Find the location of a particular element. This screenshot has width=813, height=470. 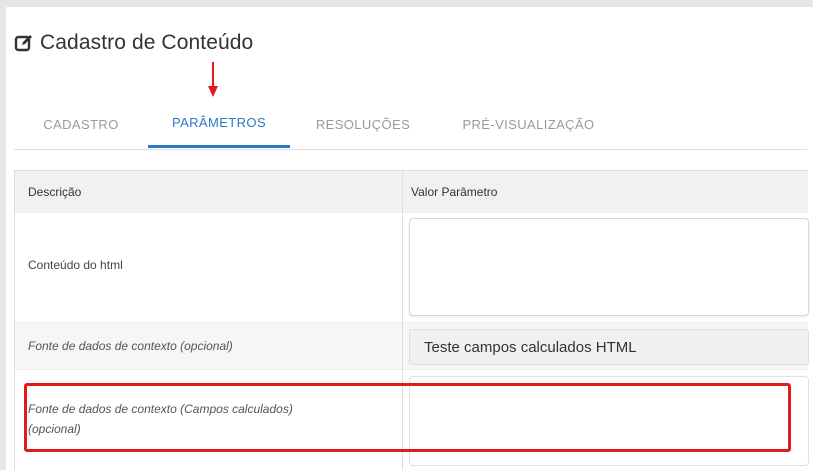

edit-icon is located at coordinates (24, 43).